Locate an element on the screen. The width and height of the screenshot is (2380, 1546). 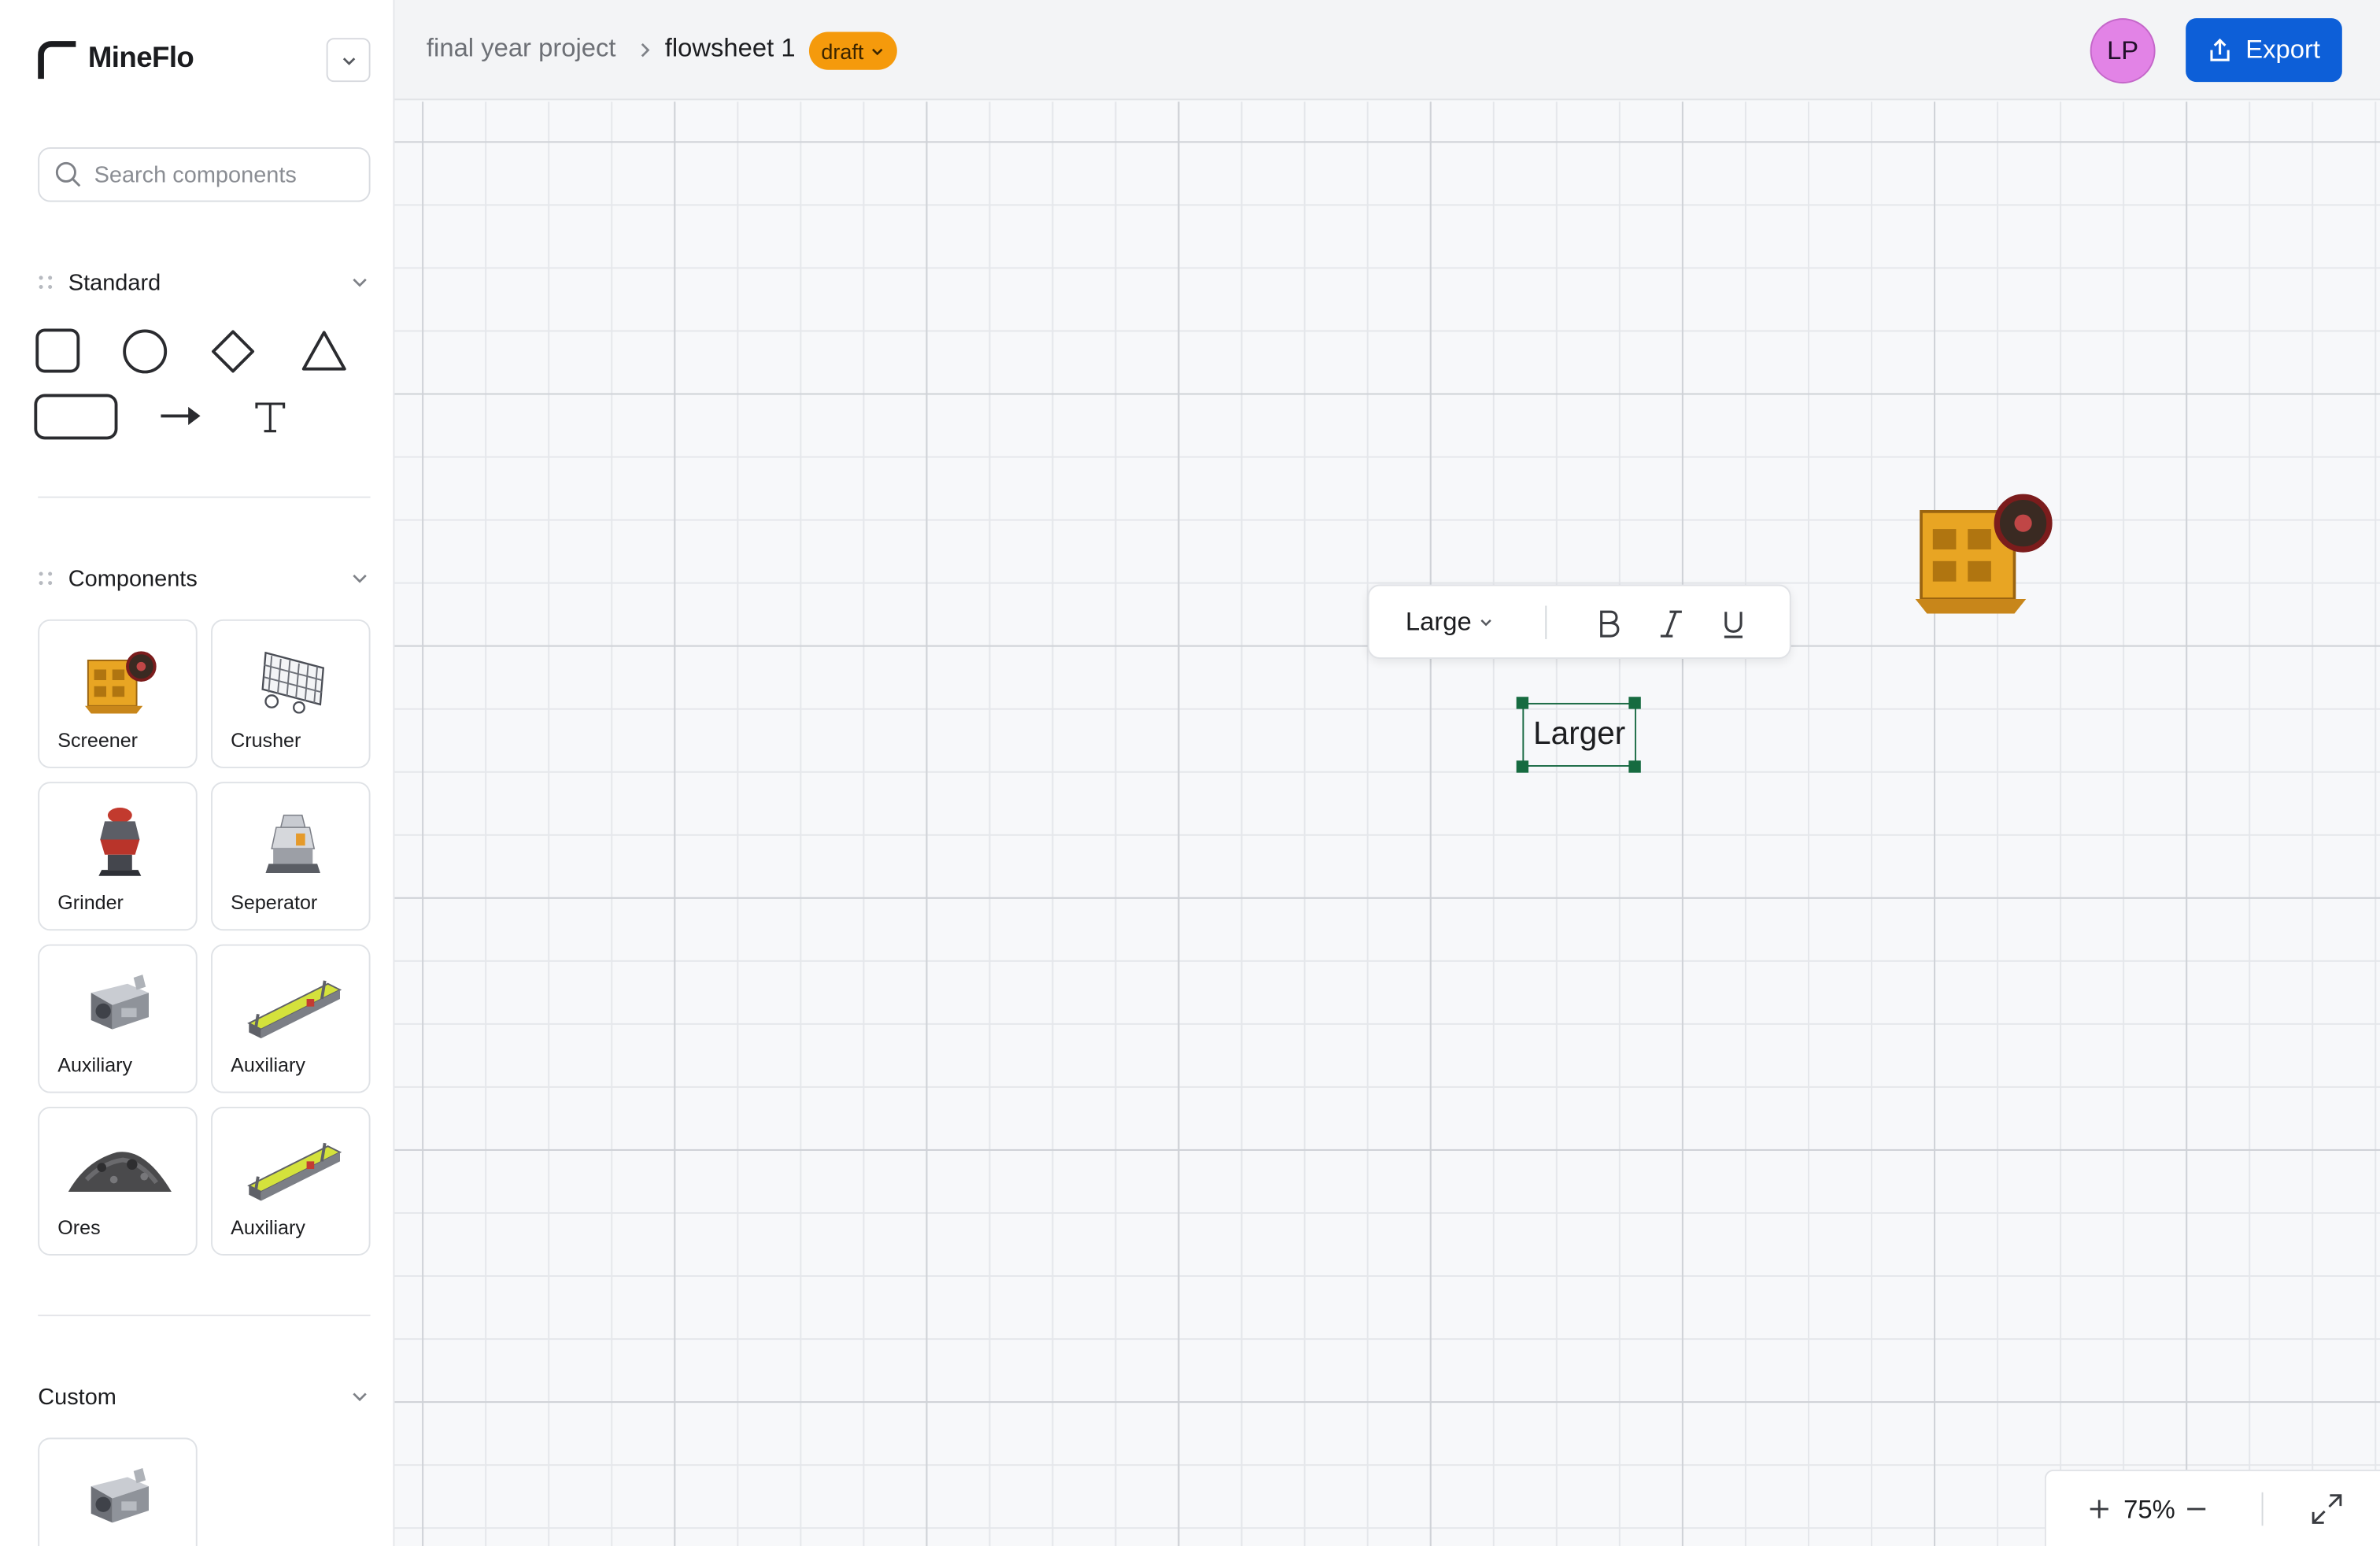
underline-button is located at coordinates (1733, 624).